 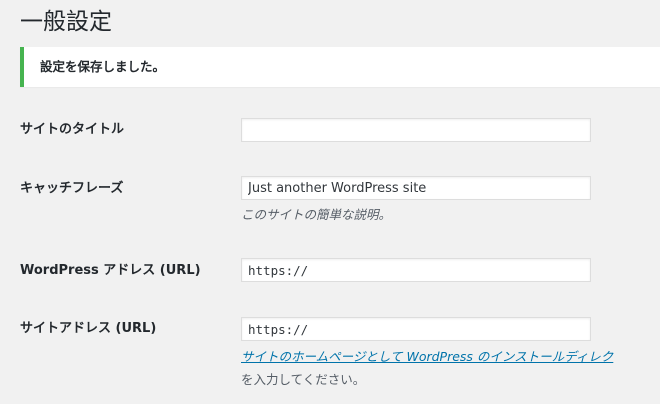 I want to click on success-notice: 設定を保存しました。, so click(x=340, y=67).